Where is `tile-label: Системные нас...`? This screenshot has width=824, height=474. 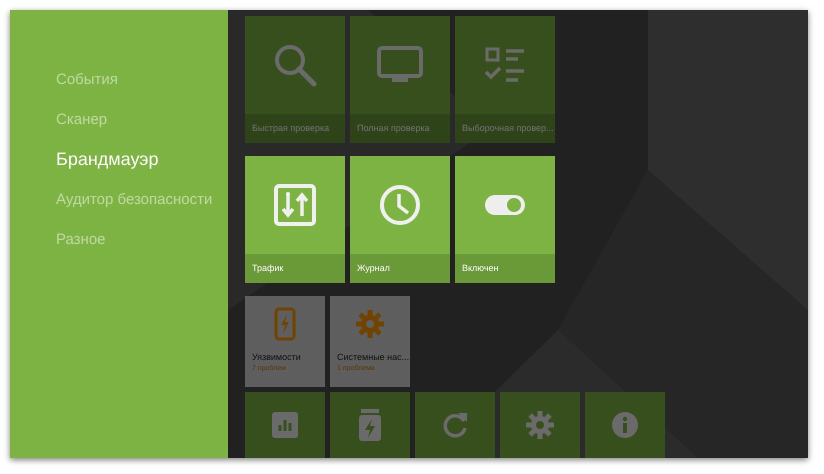 tile-label: Системные нас... is located at coordinates (373, 357).